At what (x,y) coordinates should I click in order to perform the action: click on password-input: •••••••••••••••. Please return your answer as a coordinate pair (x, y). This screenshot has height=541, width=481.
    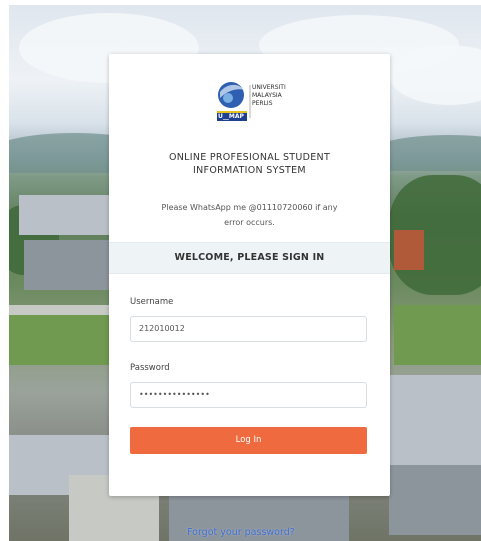
    Looking at the image, I should click on (248, 395).